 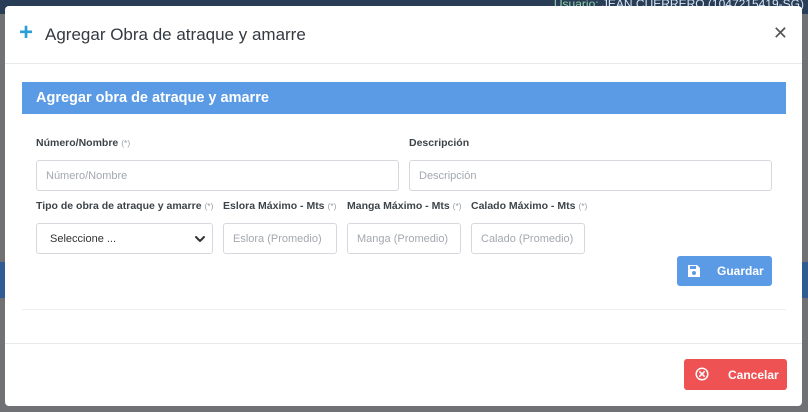 What do you see at coordinates (217, 175) in the screenshot?
I see `numero-input` at bounding box center [217, 175].